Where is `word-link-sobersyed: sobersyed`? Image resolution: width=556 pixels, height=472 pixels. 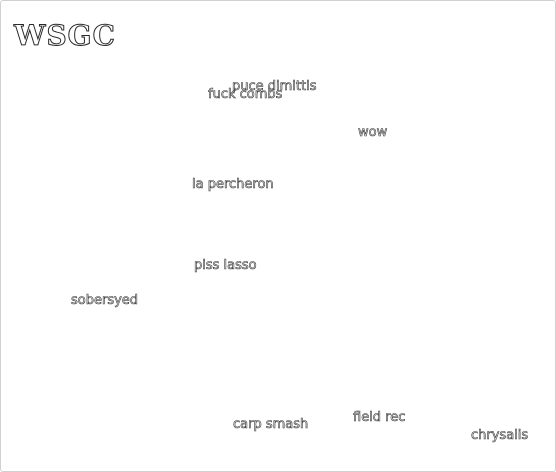 word-link-sobersyed: sobersyed is located at coordinates (105, 301).